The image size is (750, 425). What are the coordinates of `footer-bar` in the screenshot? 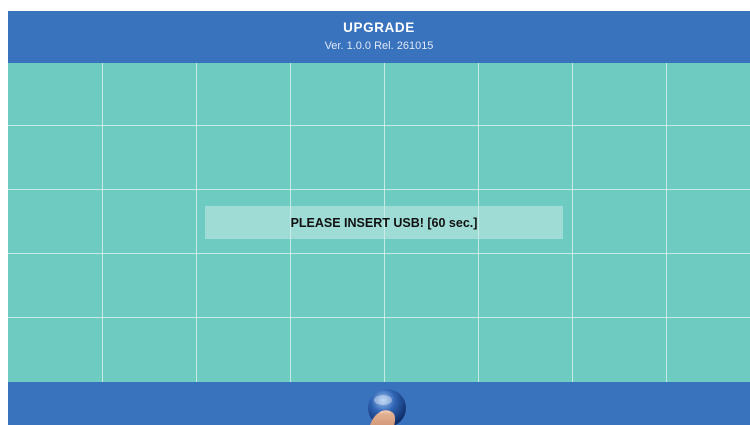 It's located at (379, 403).